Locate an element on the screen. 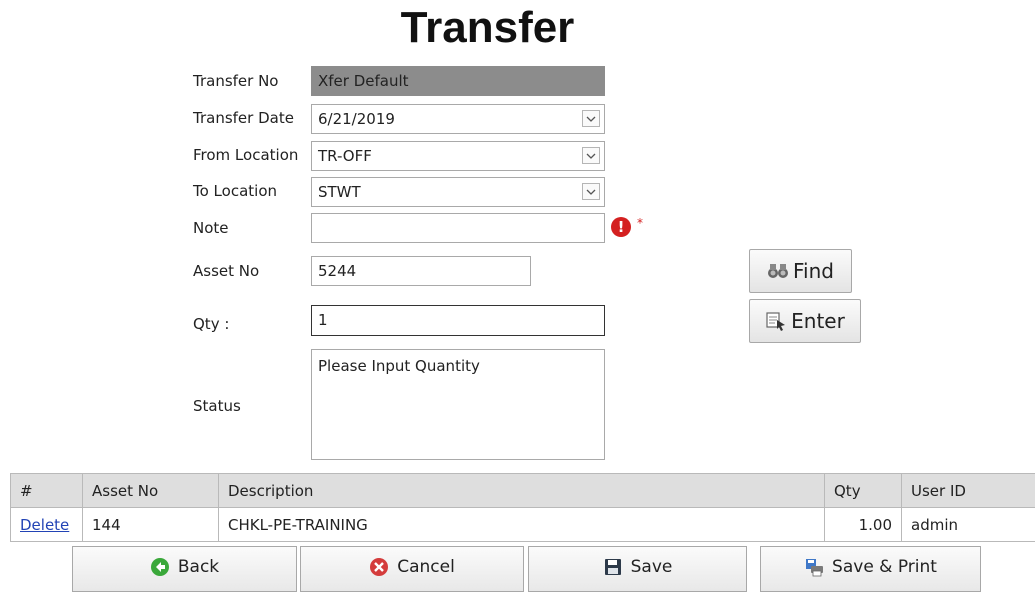 The height and width of the screenshot is (592, 1035). required-marker: * is located at coordinates (640, 223).